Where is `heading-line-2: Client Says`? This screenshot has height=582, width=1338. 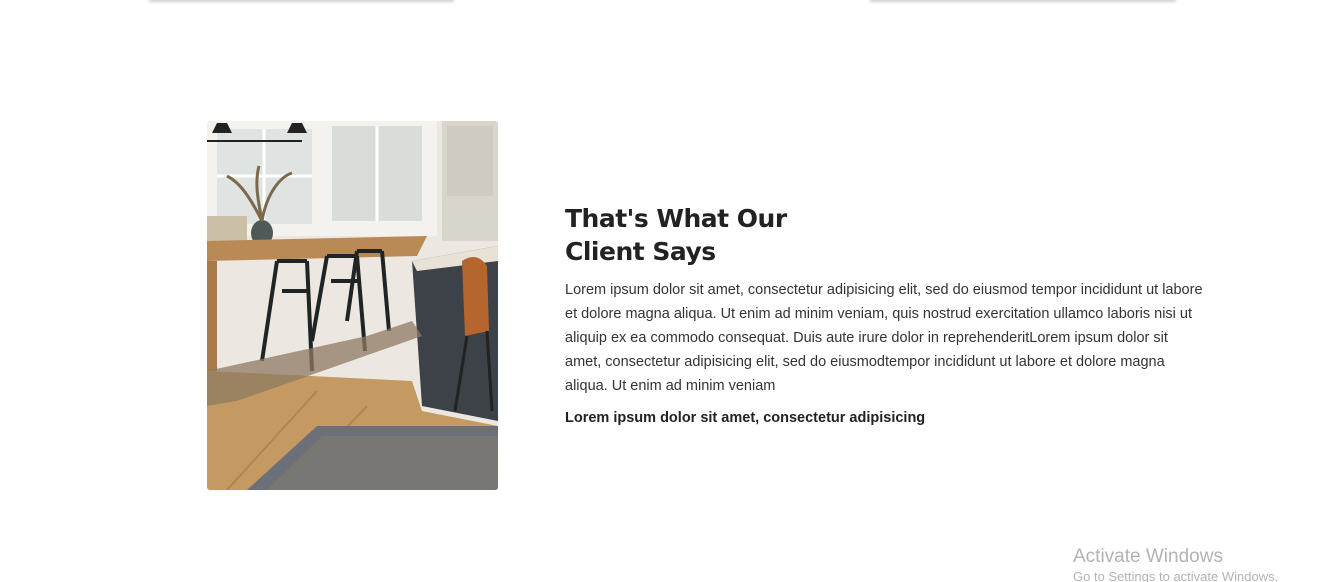 heading-line-2: Client Says is located at coordinates (640, 251).